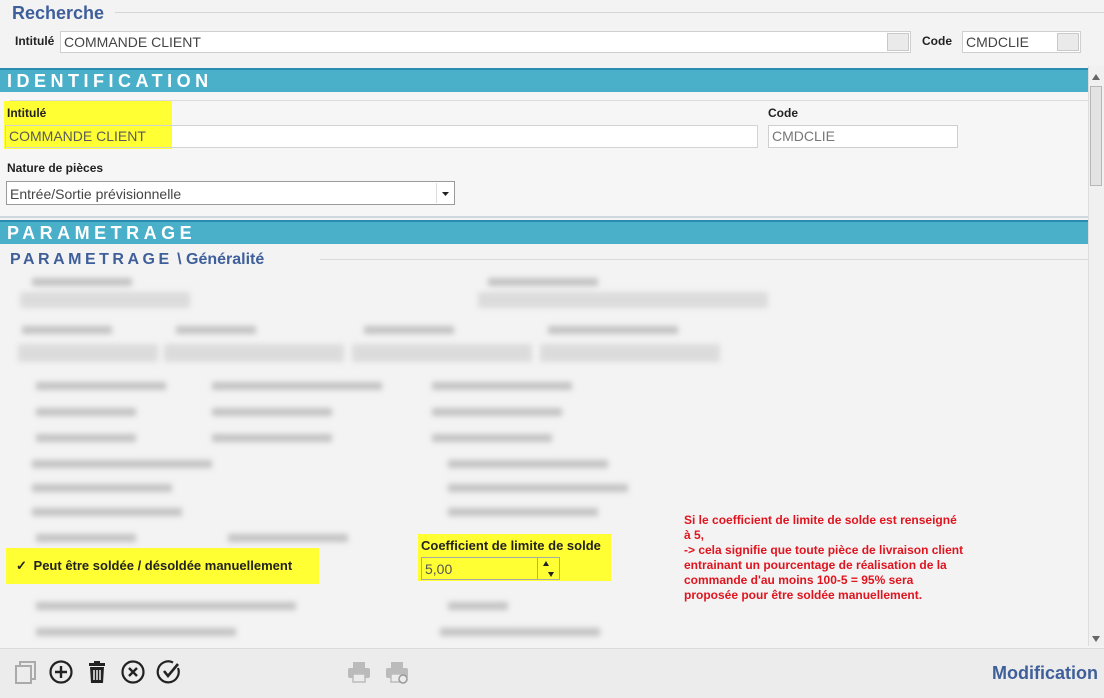 This screenshot has width=1104, height=698. I want to click on scroll-thumb, so click(1096, 136).